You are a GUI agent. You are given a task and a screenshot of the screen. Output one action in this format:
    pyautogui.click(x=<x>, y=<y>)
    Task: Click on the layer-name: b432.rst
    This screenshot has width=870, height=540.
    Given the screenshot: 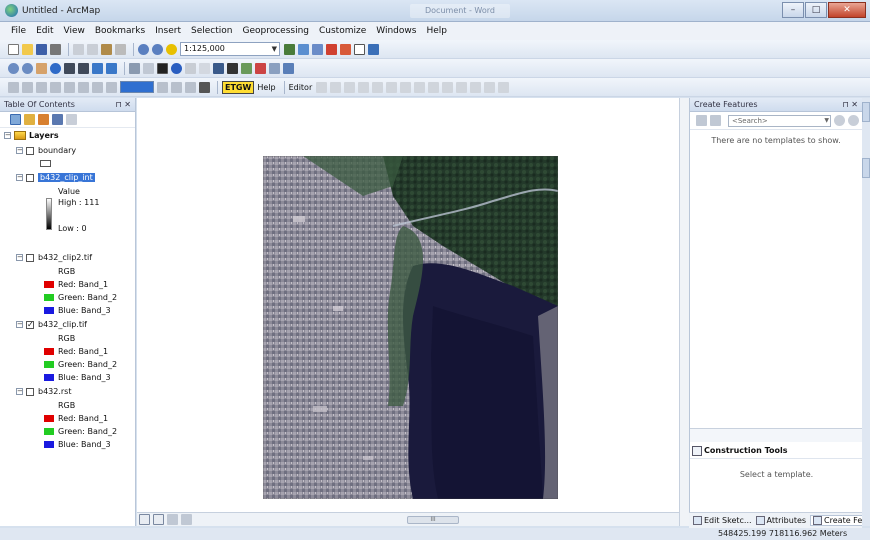 What is the action you would take?
    pyautogui.click(x=54, y=391)
    